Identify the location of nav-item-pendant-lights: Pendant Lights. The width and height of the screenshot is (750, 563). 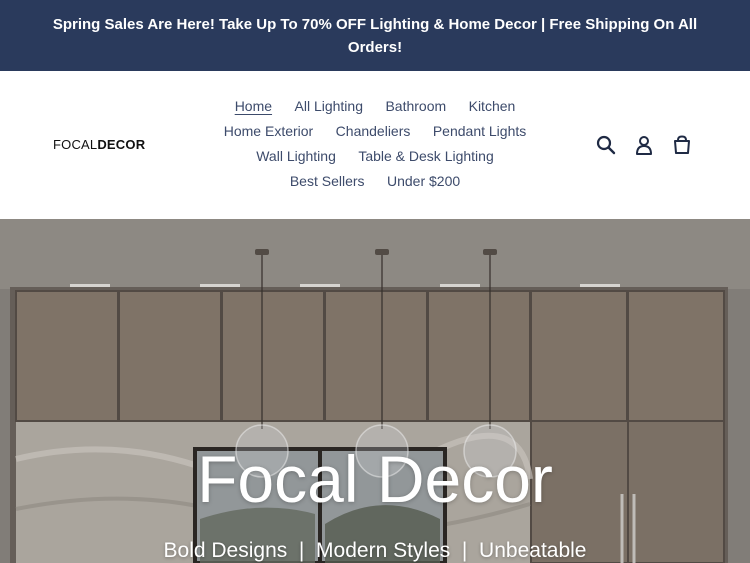
(479, 131).